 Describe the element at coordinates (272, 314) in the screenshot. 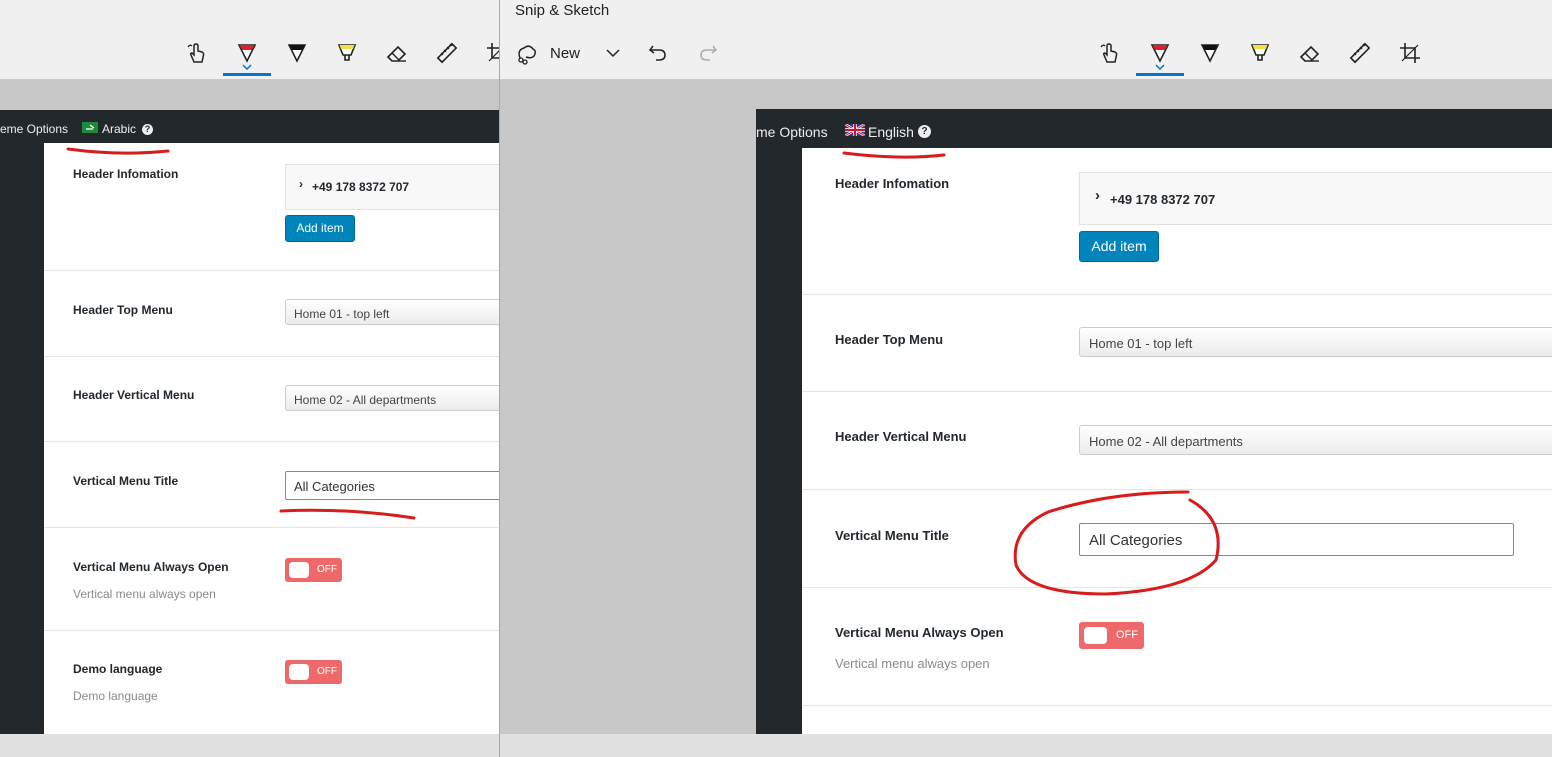

I see `row-header-top-menu: Header Top Menu Home 01 - top left` at that location.